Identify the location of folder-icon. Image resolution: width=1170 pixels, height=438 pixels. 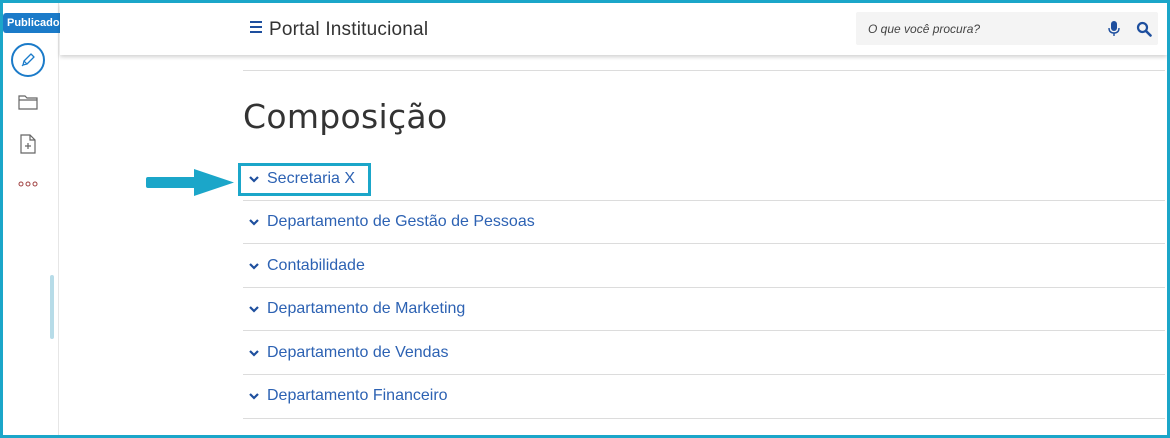
(28, 102).